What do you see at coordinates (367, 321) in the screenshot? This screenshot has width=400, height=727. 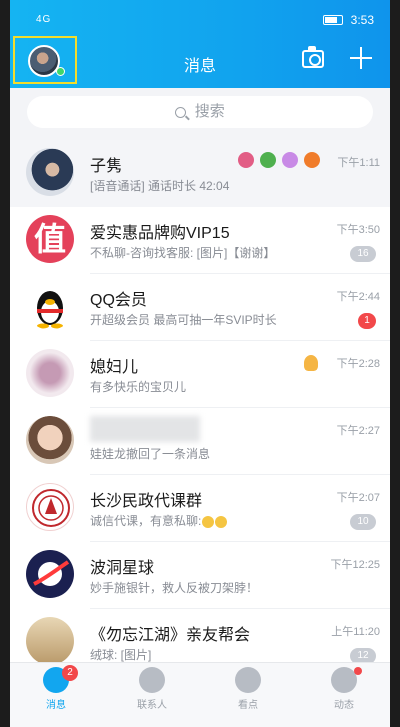 I see `unread-badge: 1` at bounding box center [367, 321].